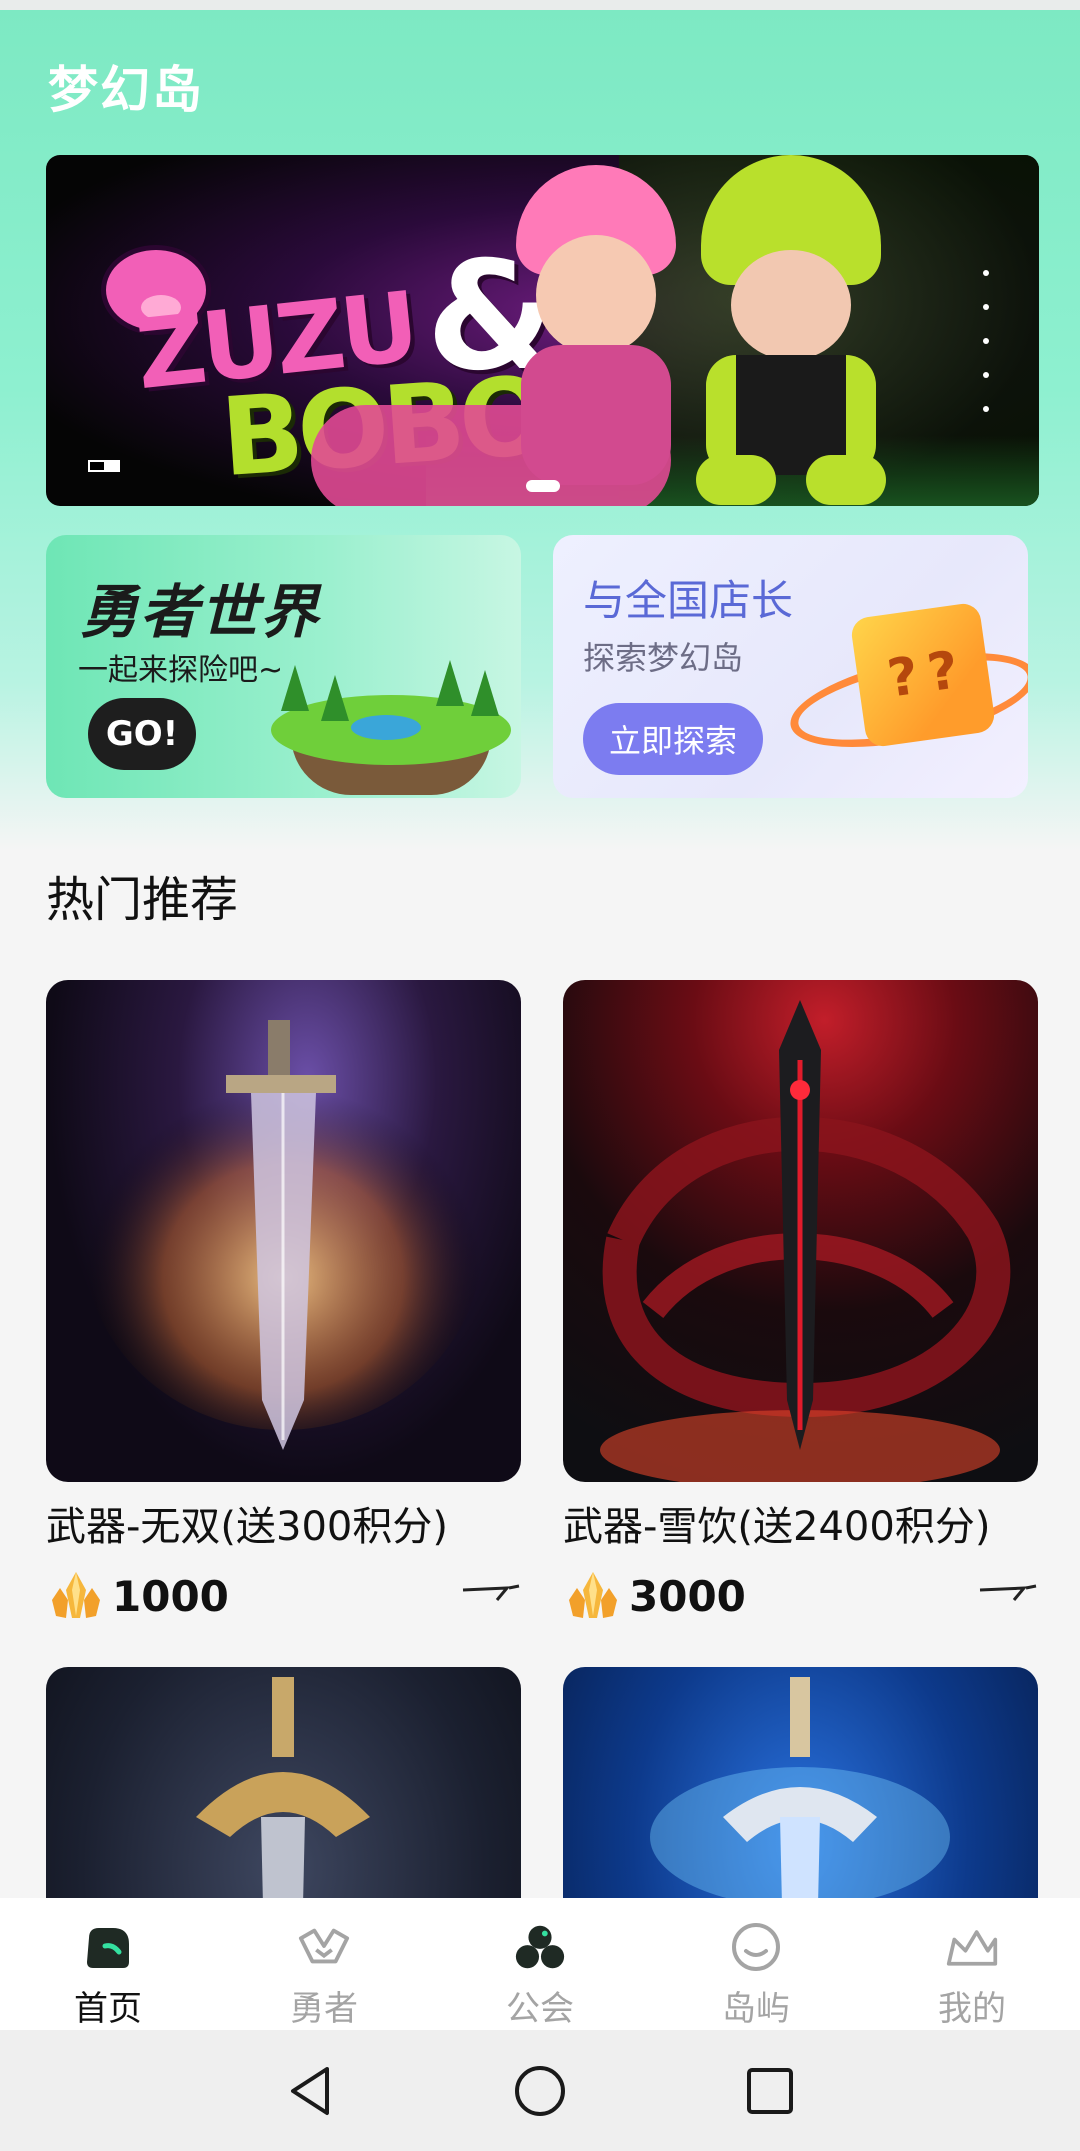 The width and height of the screenshot is (1080, 2151). What do you see at coordinates (777, 1527) in the screenshot?
I see `product-title: 武器-雪饮(送2400积分)` at bounding box center [777, 1527].